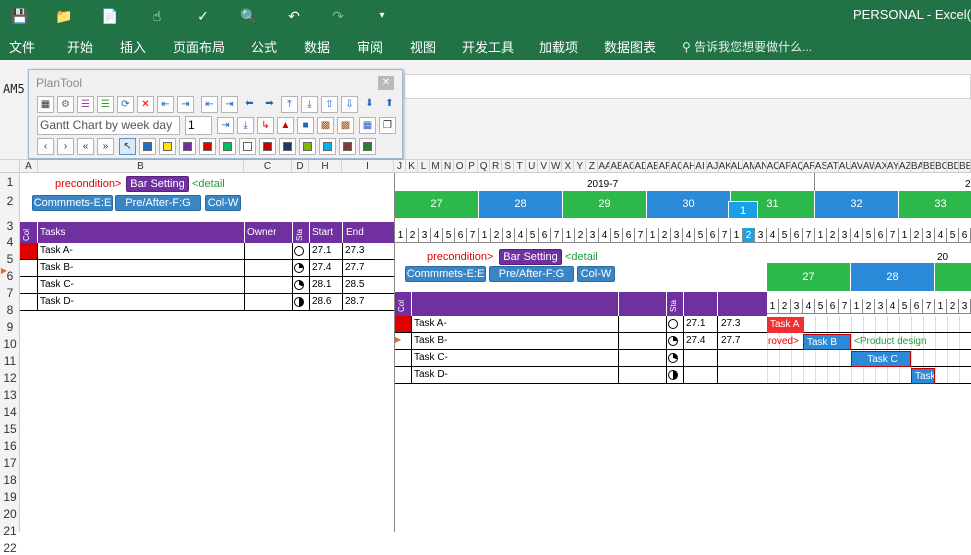 The width and height of the screenshot is (971, 555). What do you see at coordinates (147, 146) in the screenshot?
I see `color-swatch-blue` at bounding box center [147, 146].